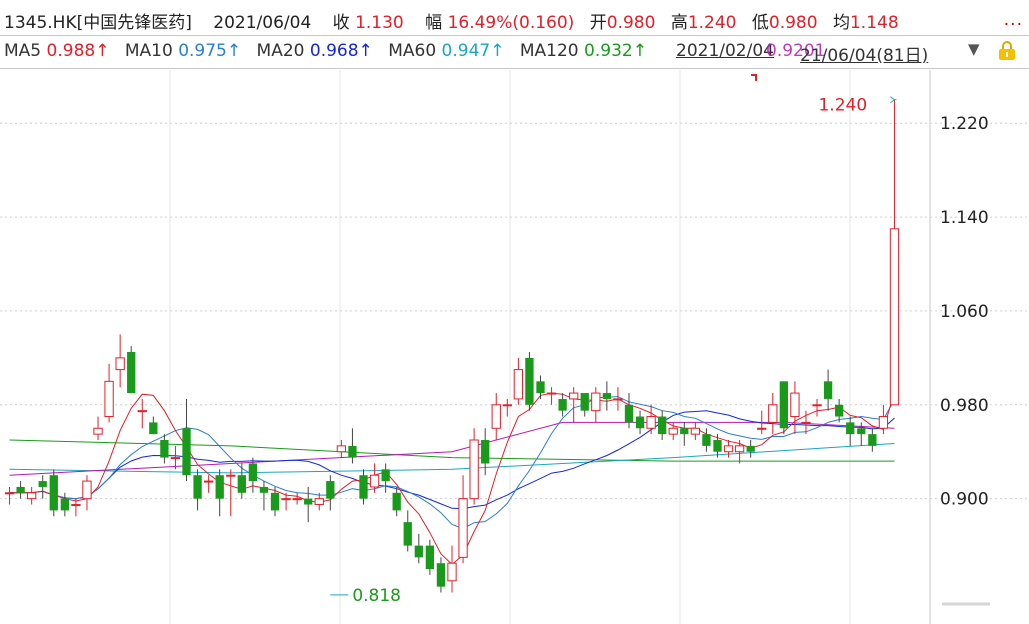 The height and width of the screenshot is (624, 1029). What do you see at coordinates (452, 450) in the screenshot?
I see `ma120-line` at bounding box center [452, 450].